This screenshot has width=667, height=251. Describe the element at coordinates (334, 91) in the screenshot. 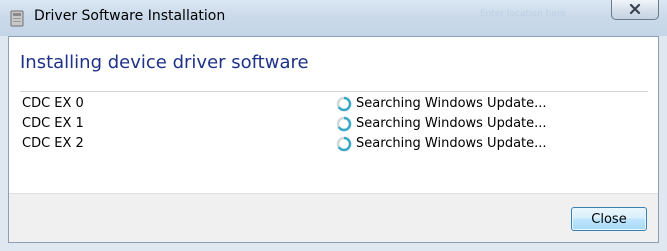

I see `divider` at that location.